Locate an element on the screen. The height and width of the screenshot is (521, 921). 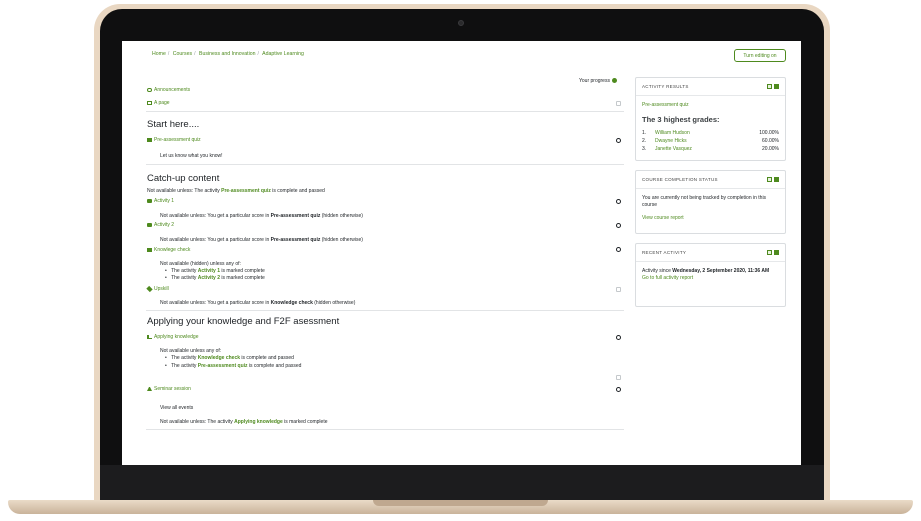
activity-description: Let us know what you know! is located at coordinates (191, 156).